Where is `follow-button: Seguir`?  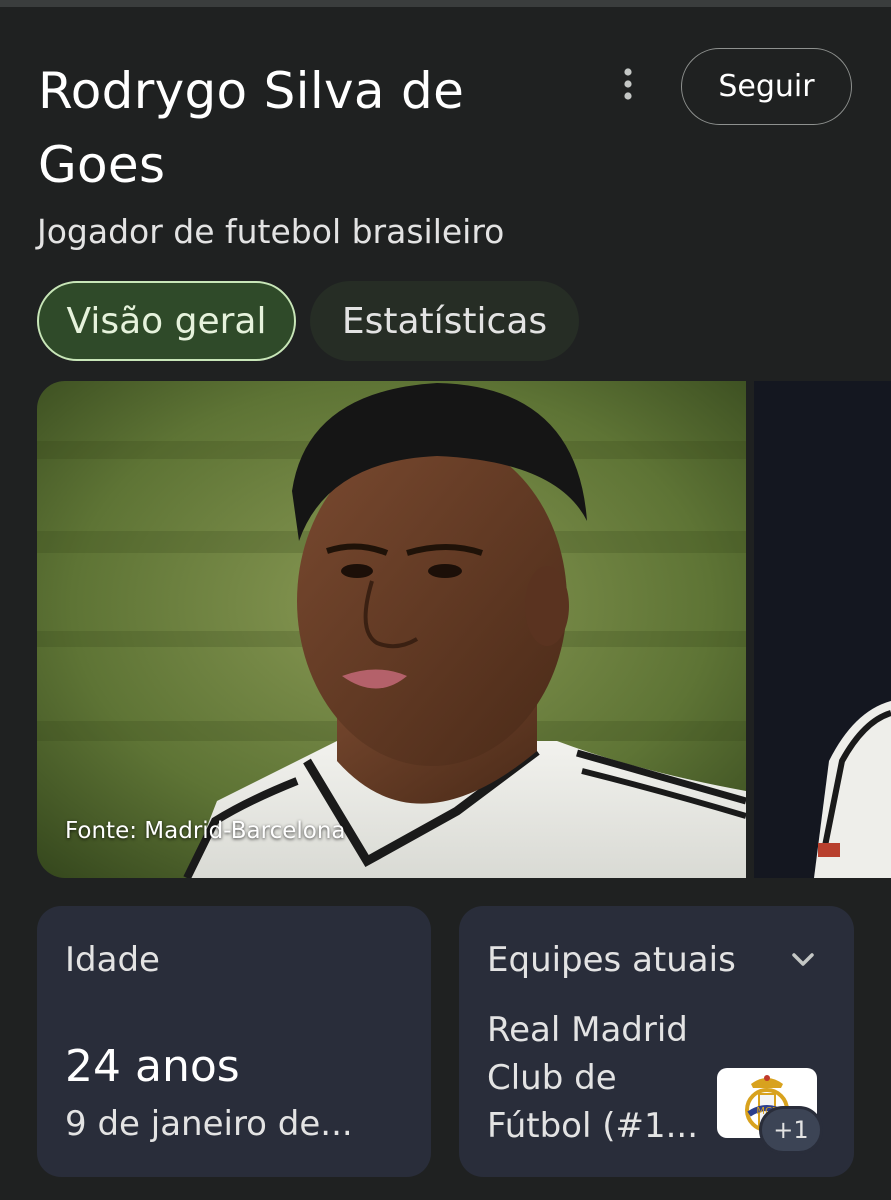 follow-button: Seguir is located at coordinates (766, 86).